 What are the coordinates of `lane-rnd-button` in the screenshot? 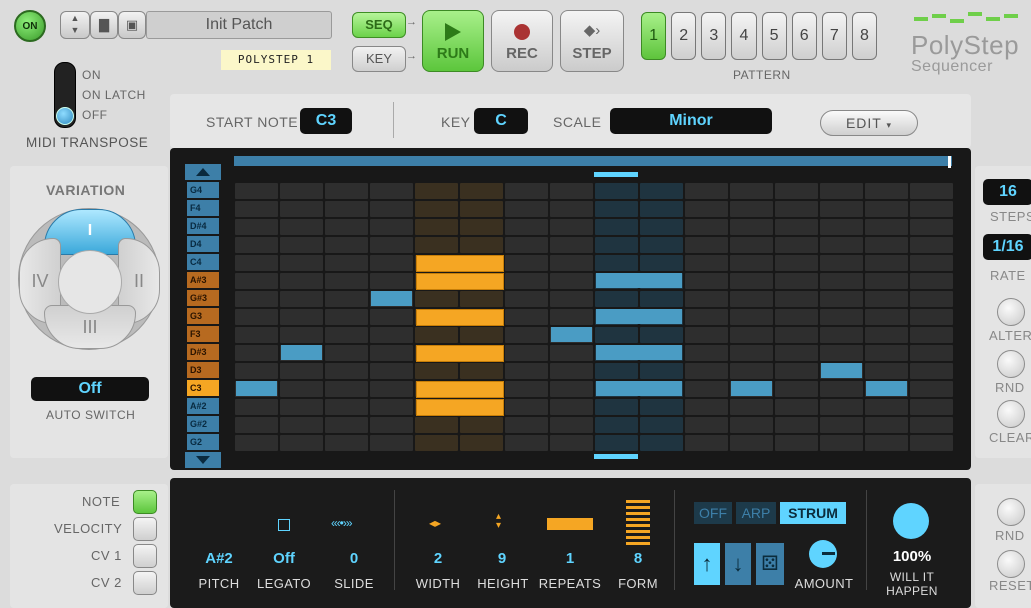 It's located at (1011, 512).